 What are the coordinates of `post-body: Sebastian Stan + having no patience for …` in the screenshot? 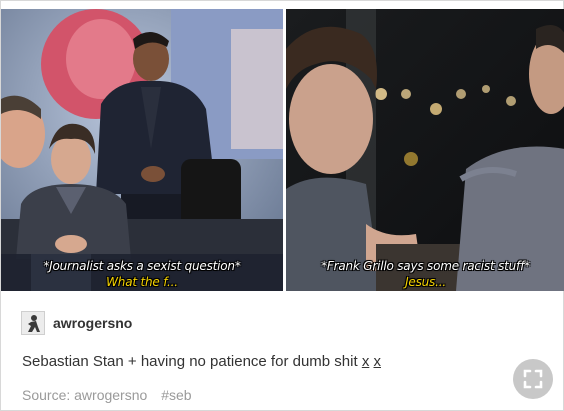 It's located at (201, 361).